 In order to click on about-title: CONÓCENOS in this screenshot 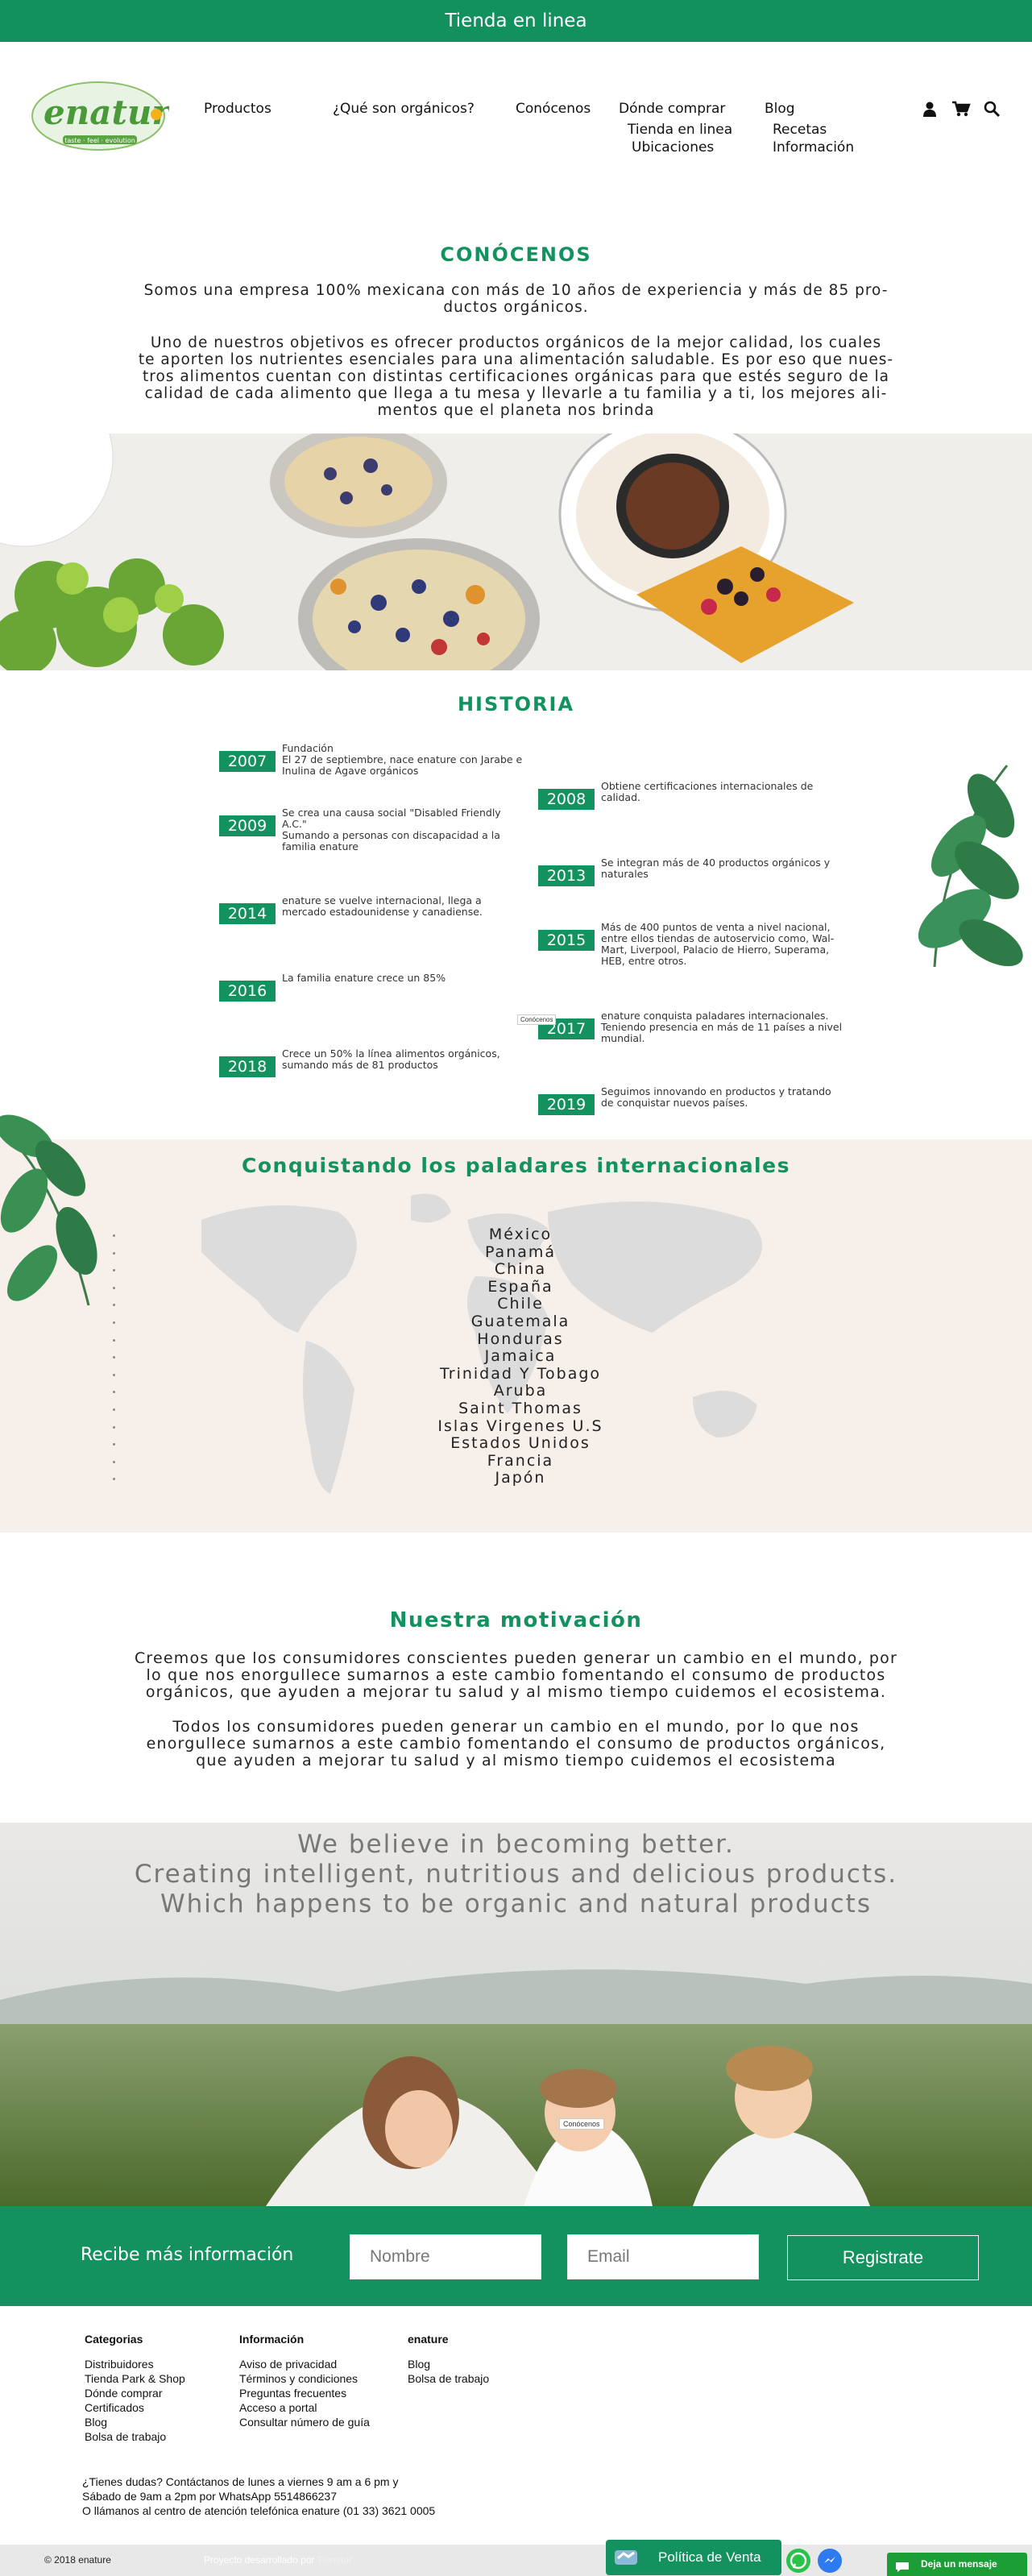, I will do `click(516, 254)`.